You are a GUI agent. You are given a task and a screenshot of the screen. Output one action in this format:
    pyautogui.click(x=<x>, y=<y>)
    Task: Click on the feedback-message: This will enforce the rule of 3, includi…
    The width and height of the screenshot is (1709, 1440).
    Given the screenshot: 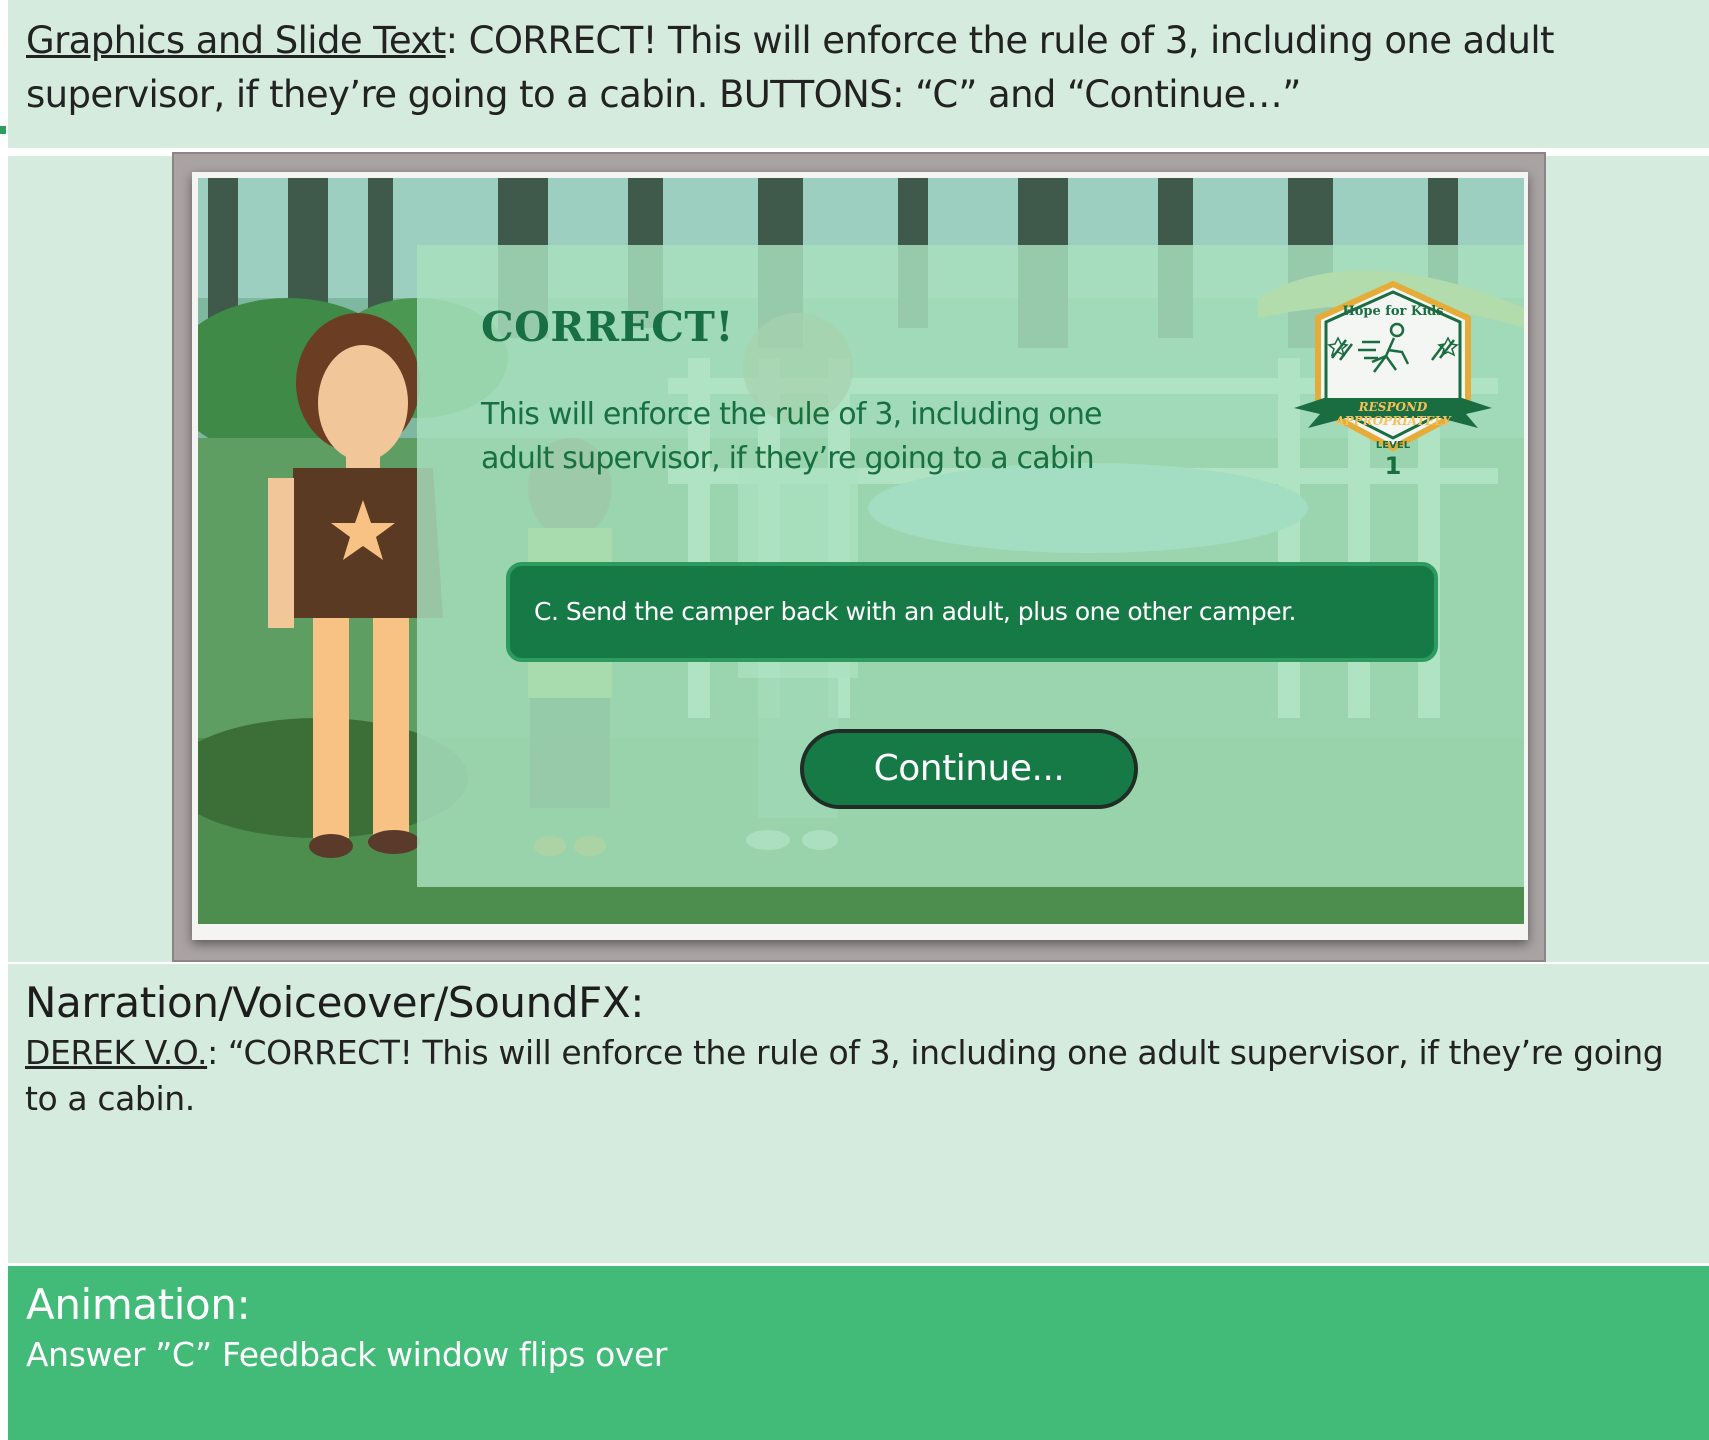 What is the action you would take?
    pyautogui.click(x=792, y=436)
    